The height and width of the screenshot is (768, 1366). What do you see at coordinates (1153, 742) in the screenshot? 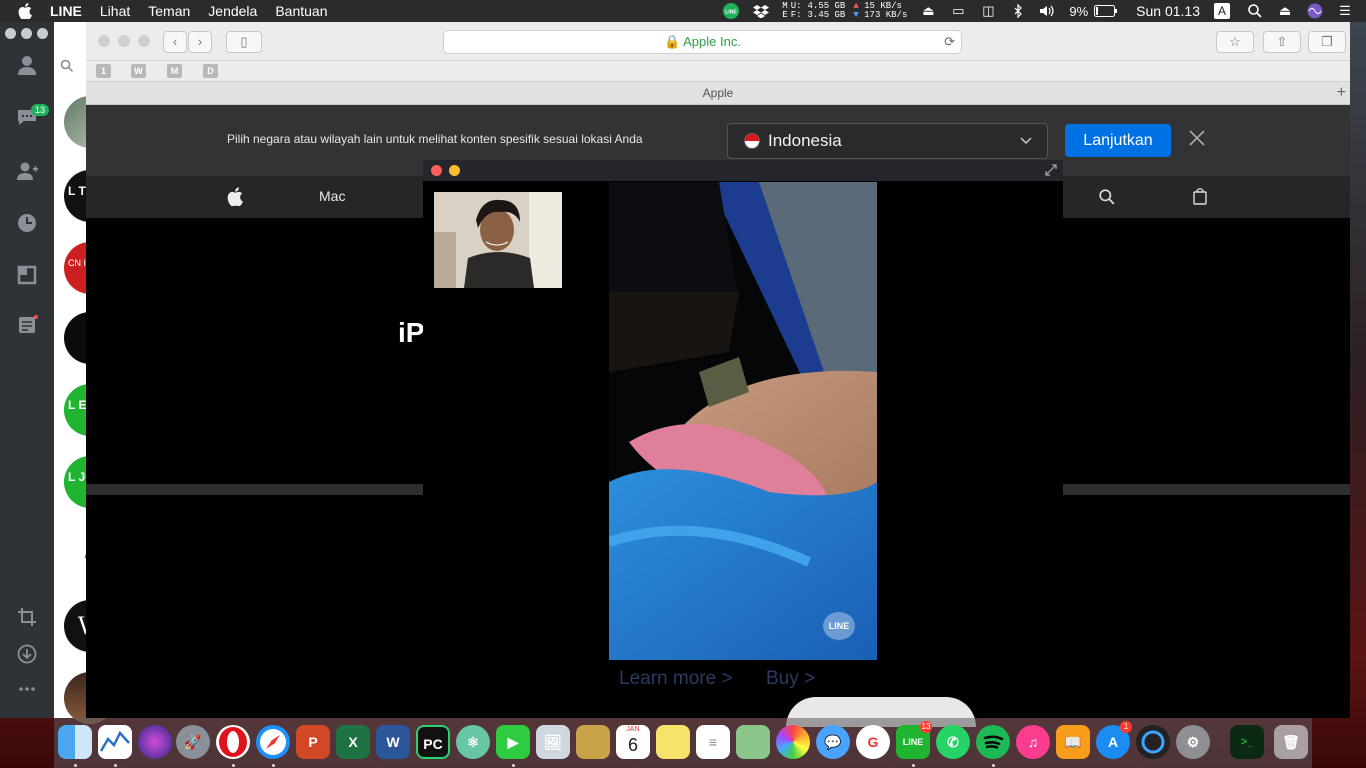
I see `dock-camo` at bounding box center [1153, 742].